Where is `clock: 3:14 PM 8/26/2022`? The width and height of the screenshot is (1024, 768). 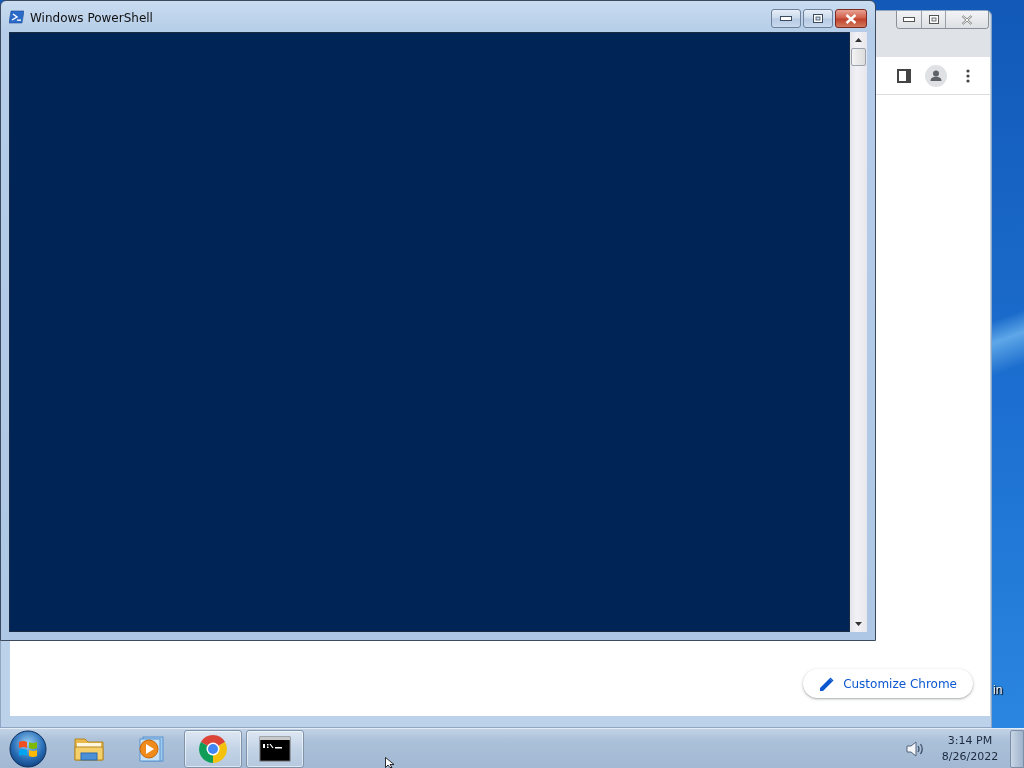 clock: 3:14 PM 8/26/2022 is located at coordinates (970, 748).